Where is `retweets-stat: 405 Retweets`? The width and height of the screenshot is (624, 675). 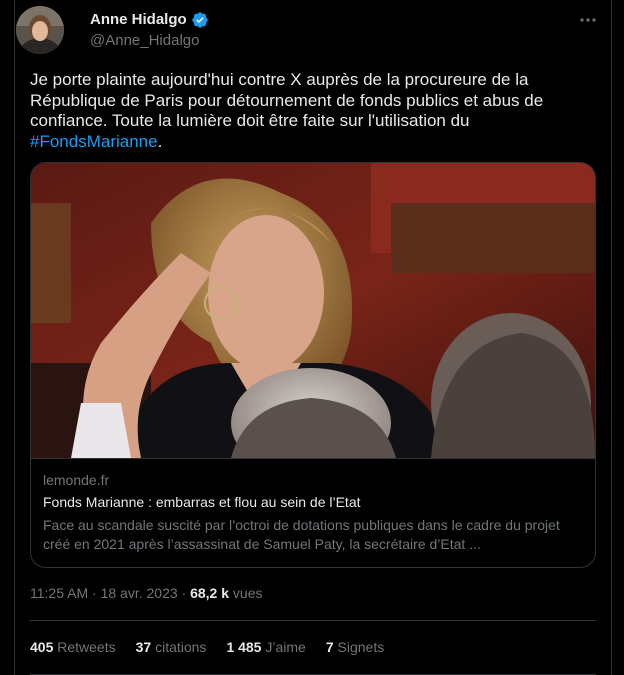
retweets-stat: 405 Retweets is located at coordinates (73, 647).